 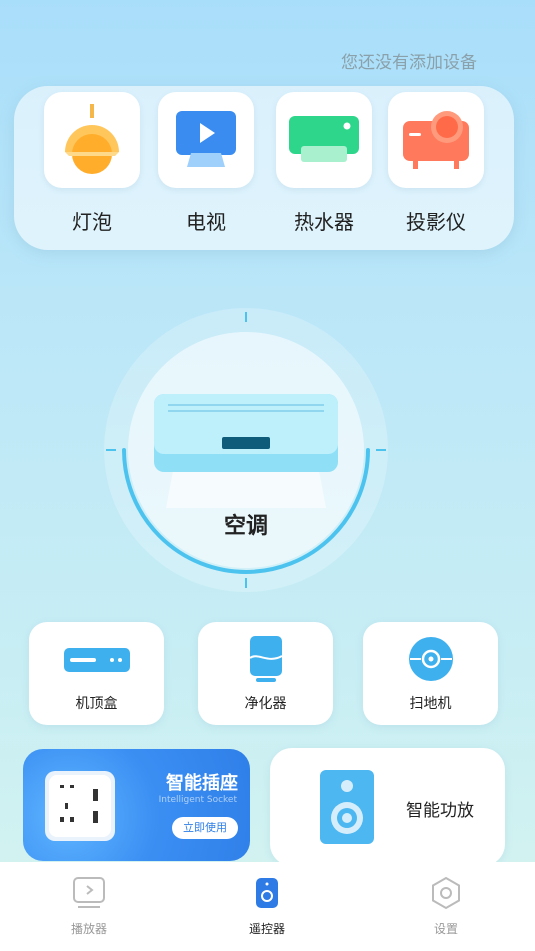 I want to click on tab-label: 播放器, so click(x=88, y=929).